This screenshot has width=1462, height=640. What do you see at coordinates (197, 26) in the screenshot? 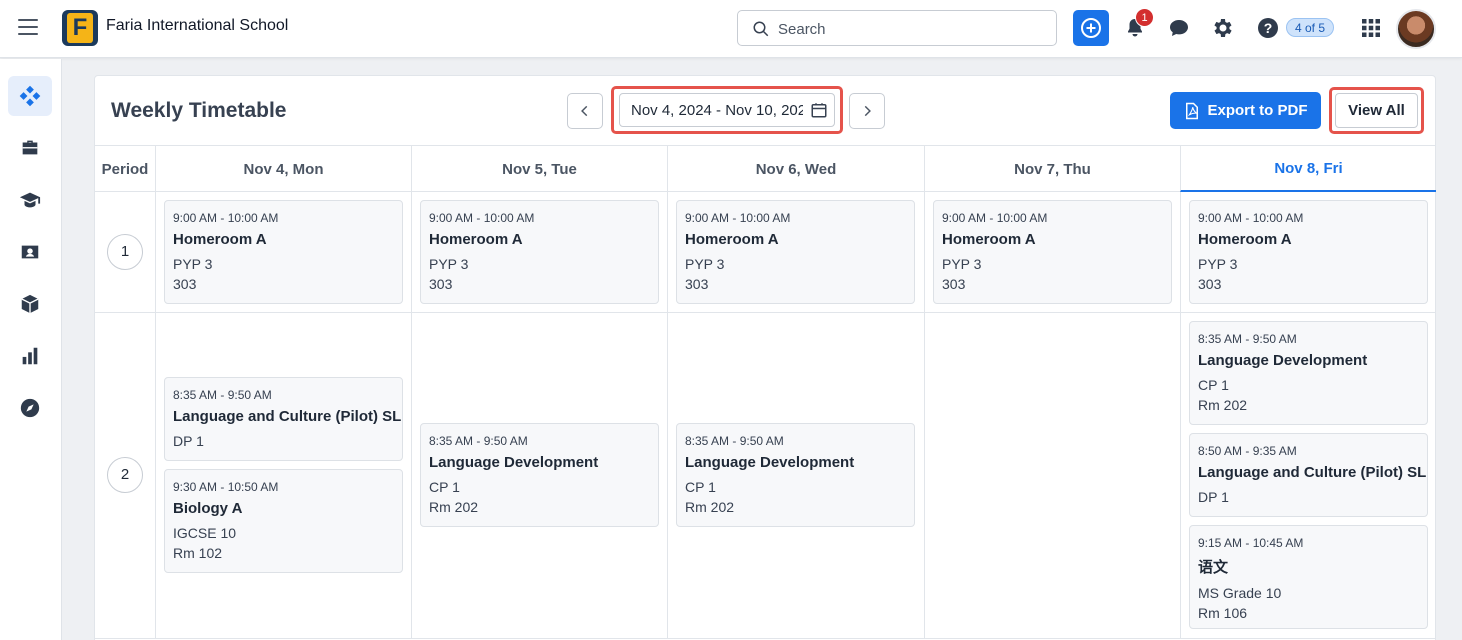
I see `school-name: Faria International School` at bounding box center [197, 26].